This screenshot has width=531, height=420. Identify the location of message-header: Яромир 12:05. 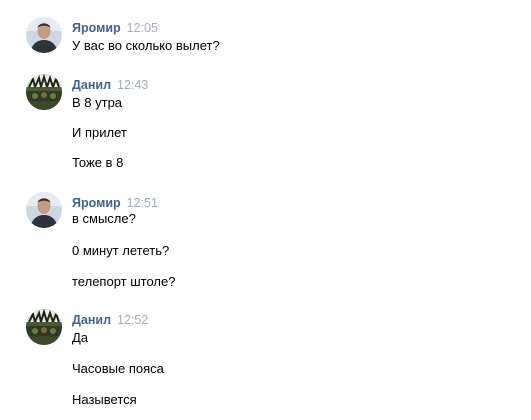
(115, 27).